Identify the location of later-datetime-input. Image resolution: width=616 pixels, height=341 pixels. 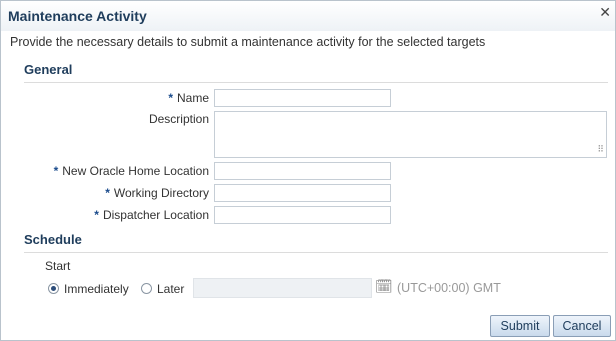
(282, 288).